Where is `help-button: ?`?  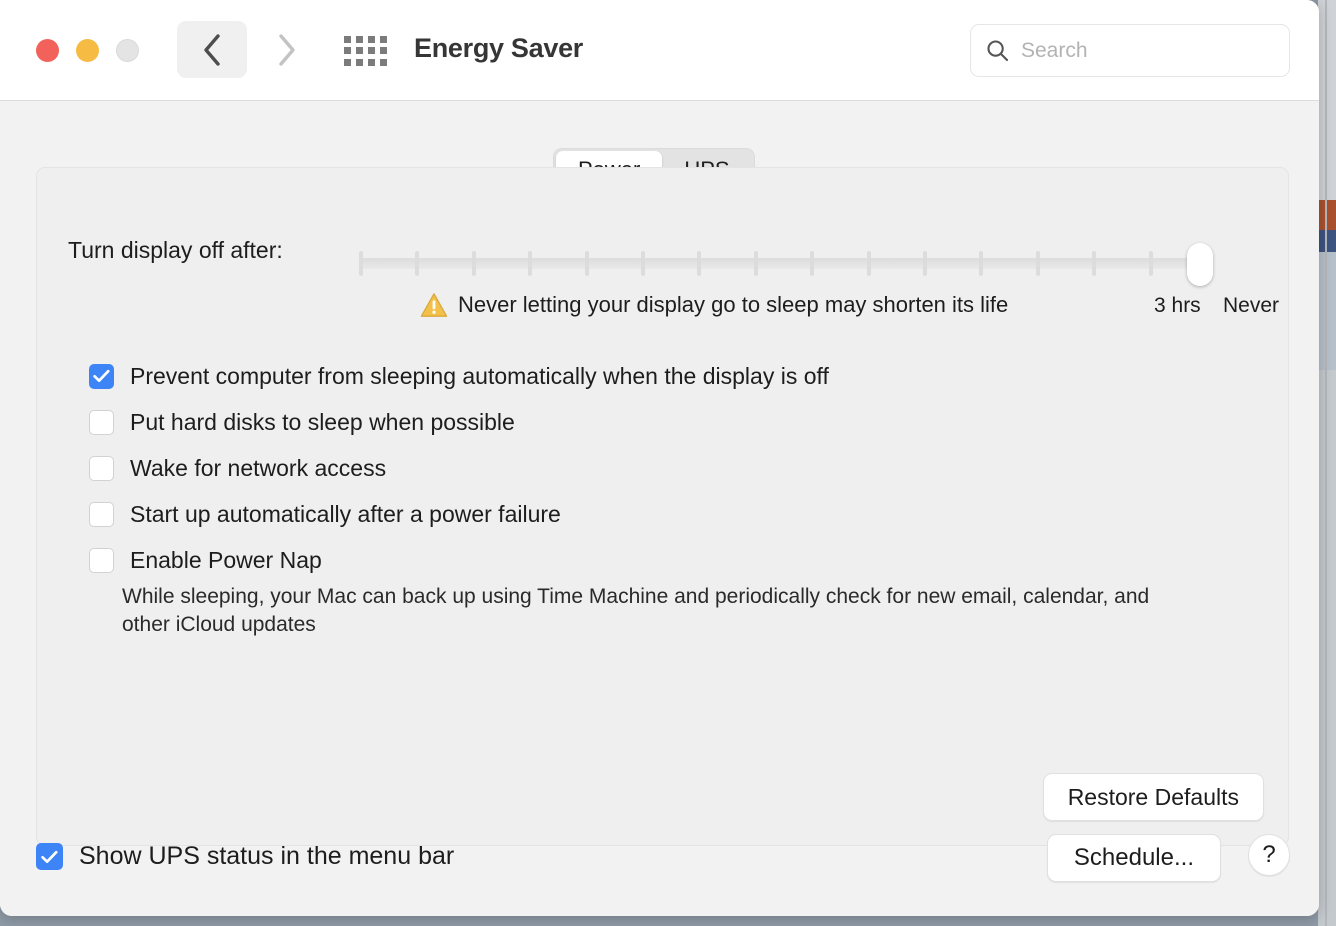 help-button: ? is located at coordinates (1269, 855).